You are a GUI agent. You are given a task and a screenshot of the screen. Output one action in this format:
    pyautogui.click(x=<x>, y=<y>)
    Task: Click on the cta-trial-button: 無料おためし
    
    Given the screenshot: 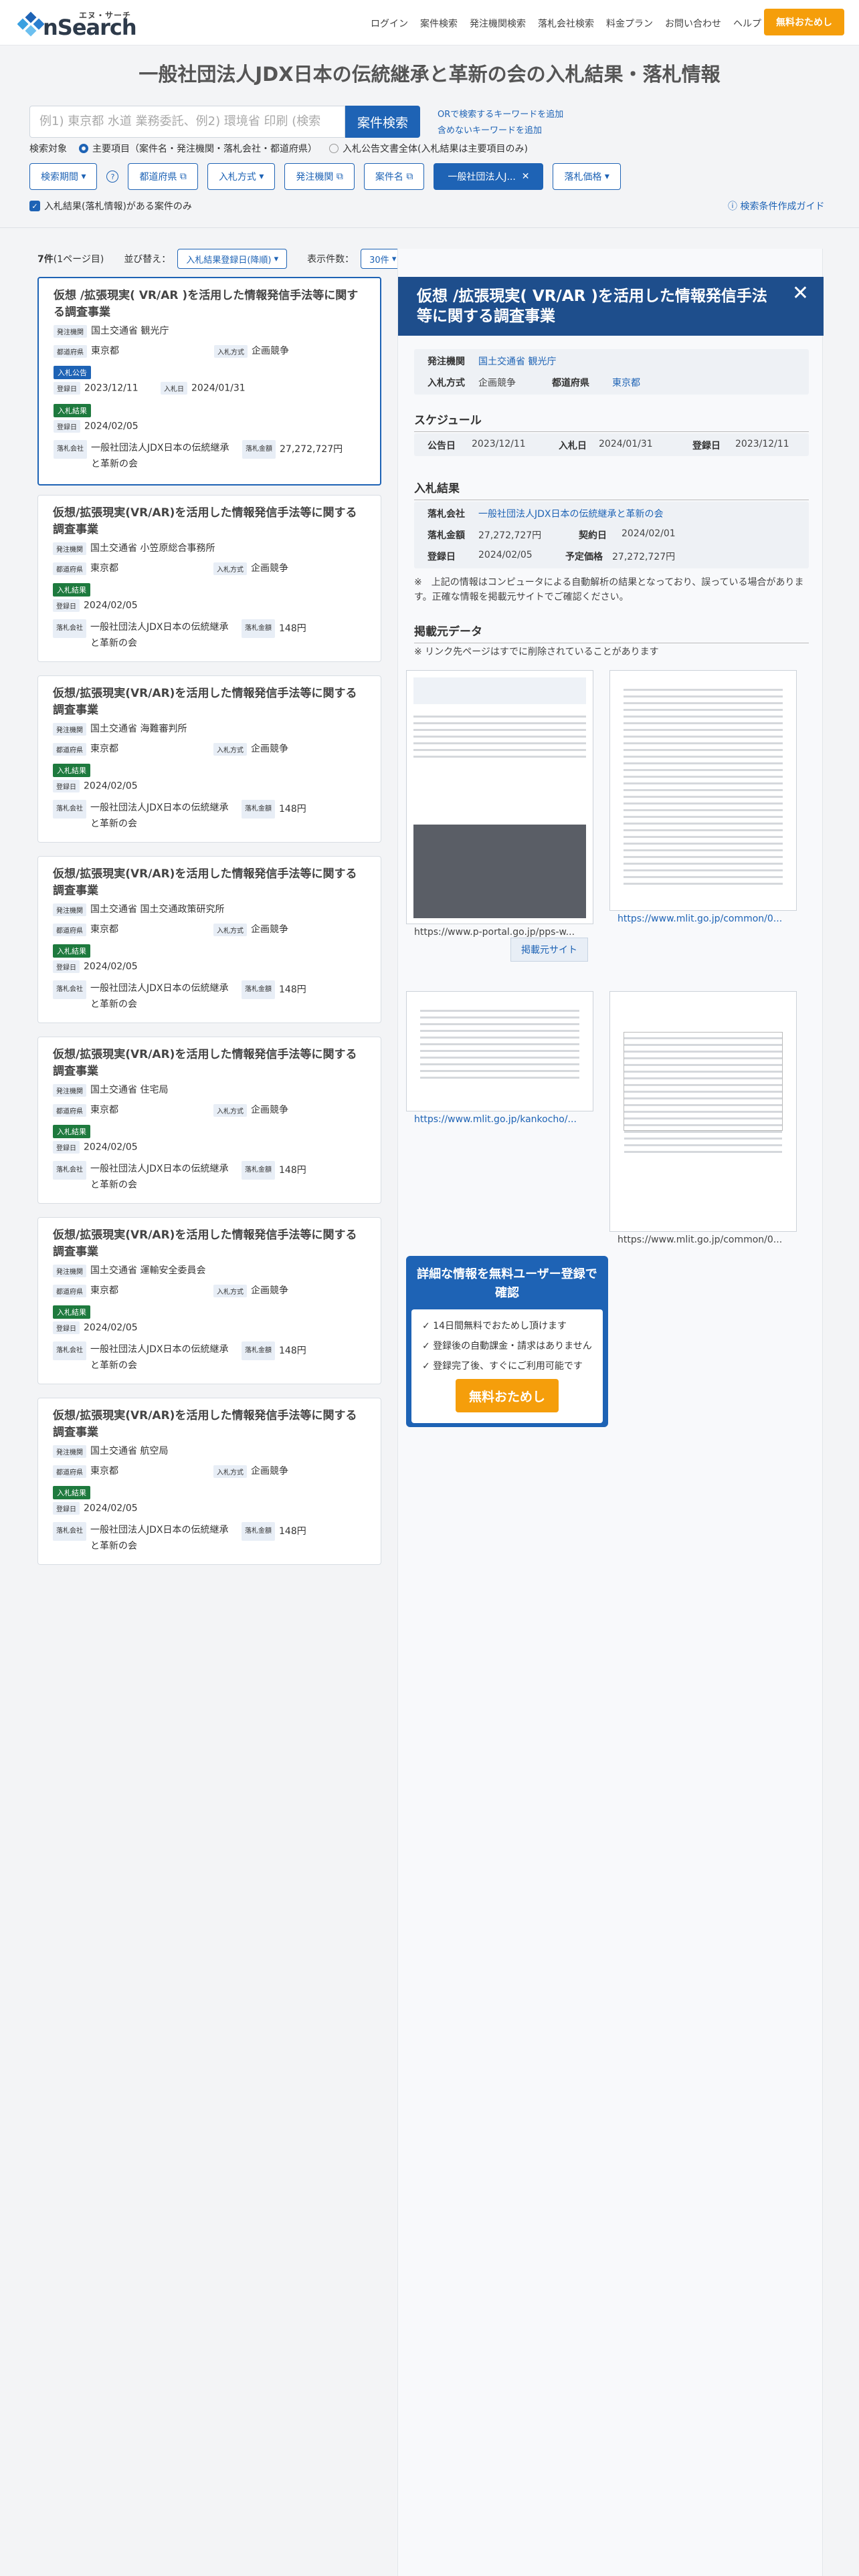 What is the action you would take?
    pyautogui.click(x=508, y=1395)
    